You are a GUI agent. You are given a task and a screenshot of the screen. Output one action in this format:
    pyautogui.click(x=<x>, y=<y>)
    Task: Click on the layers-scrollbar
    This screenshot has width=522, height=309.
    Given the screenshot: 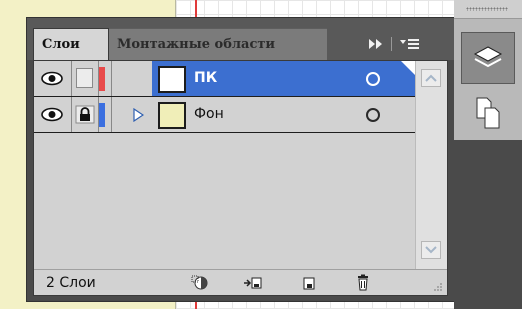 What is the action you would take?
    pyautogui.click(x=431, y=165)
    